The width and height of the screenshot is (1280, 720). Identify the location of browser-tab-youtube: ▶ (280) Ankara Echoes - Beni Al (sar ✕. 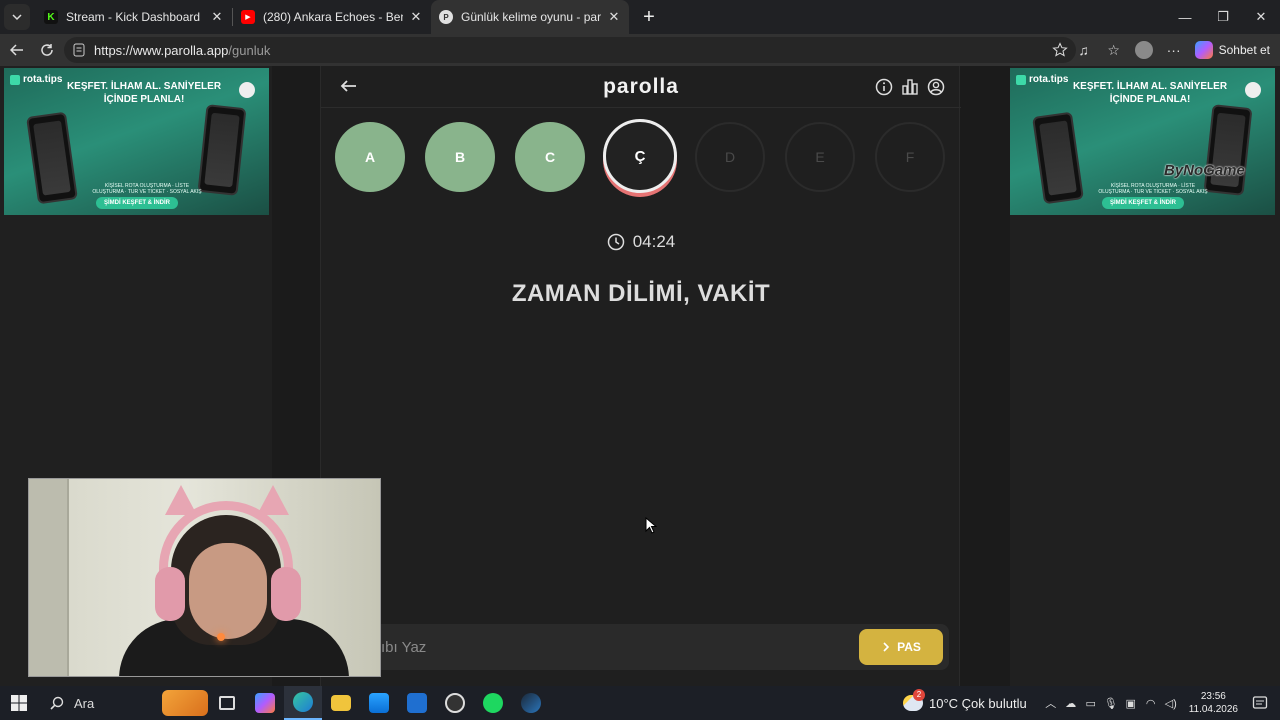
(332, 17).